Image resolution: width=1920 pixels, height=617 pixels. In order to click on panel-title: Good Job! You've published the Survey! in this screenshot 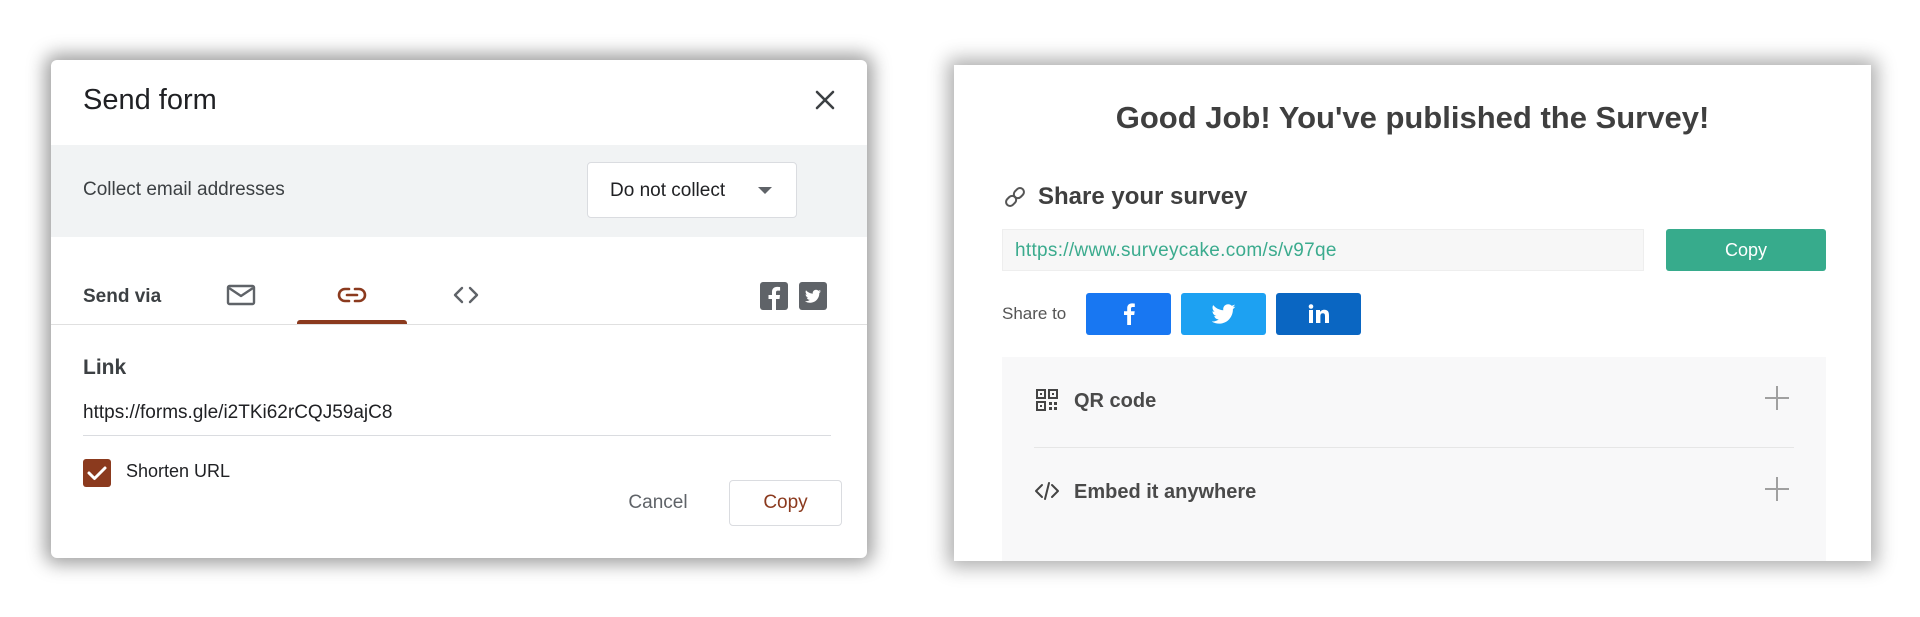, I will do `click(1412, 117)`.